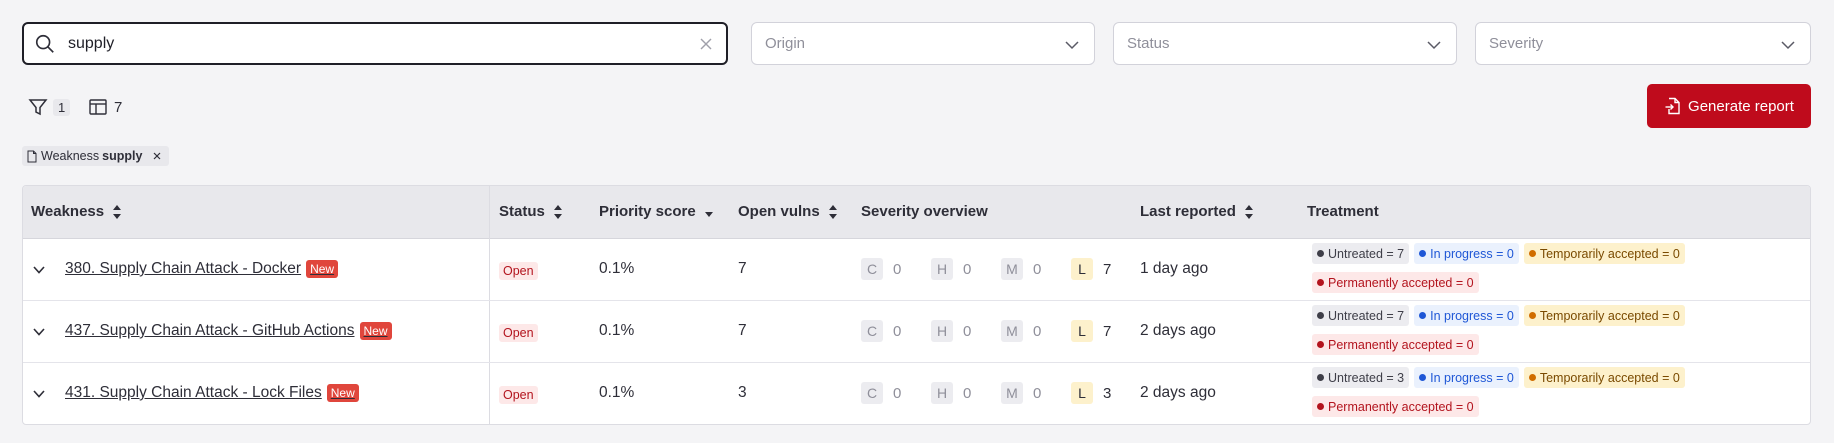 This screenshot has width=1834, height=443. Describe the element at coordinates (924, 211) in the screenshot. I see `header-severity-overview: Severity overview` at that location.